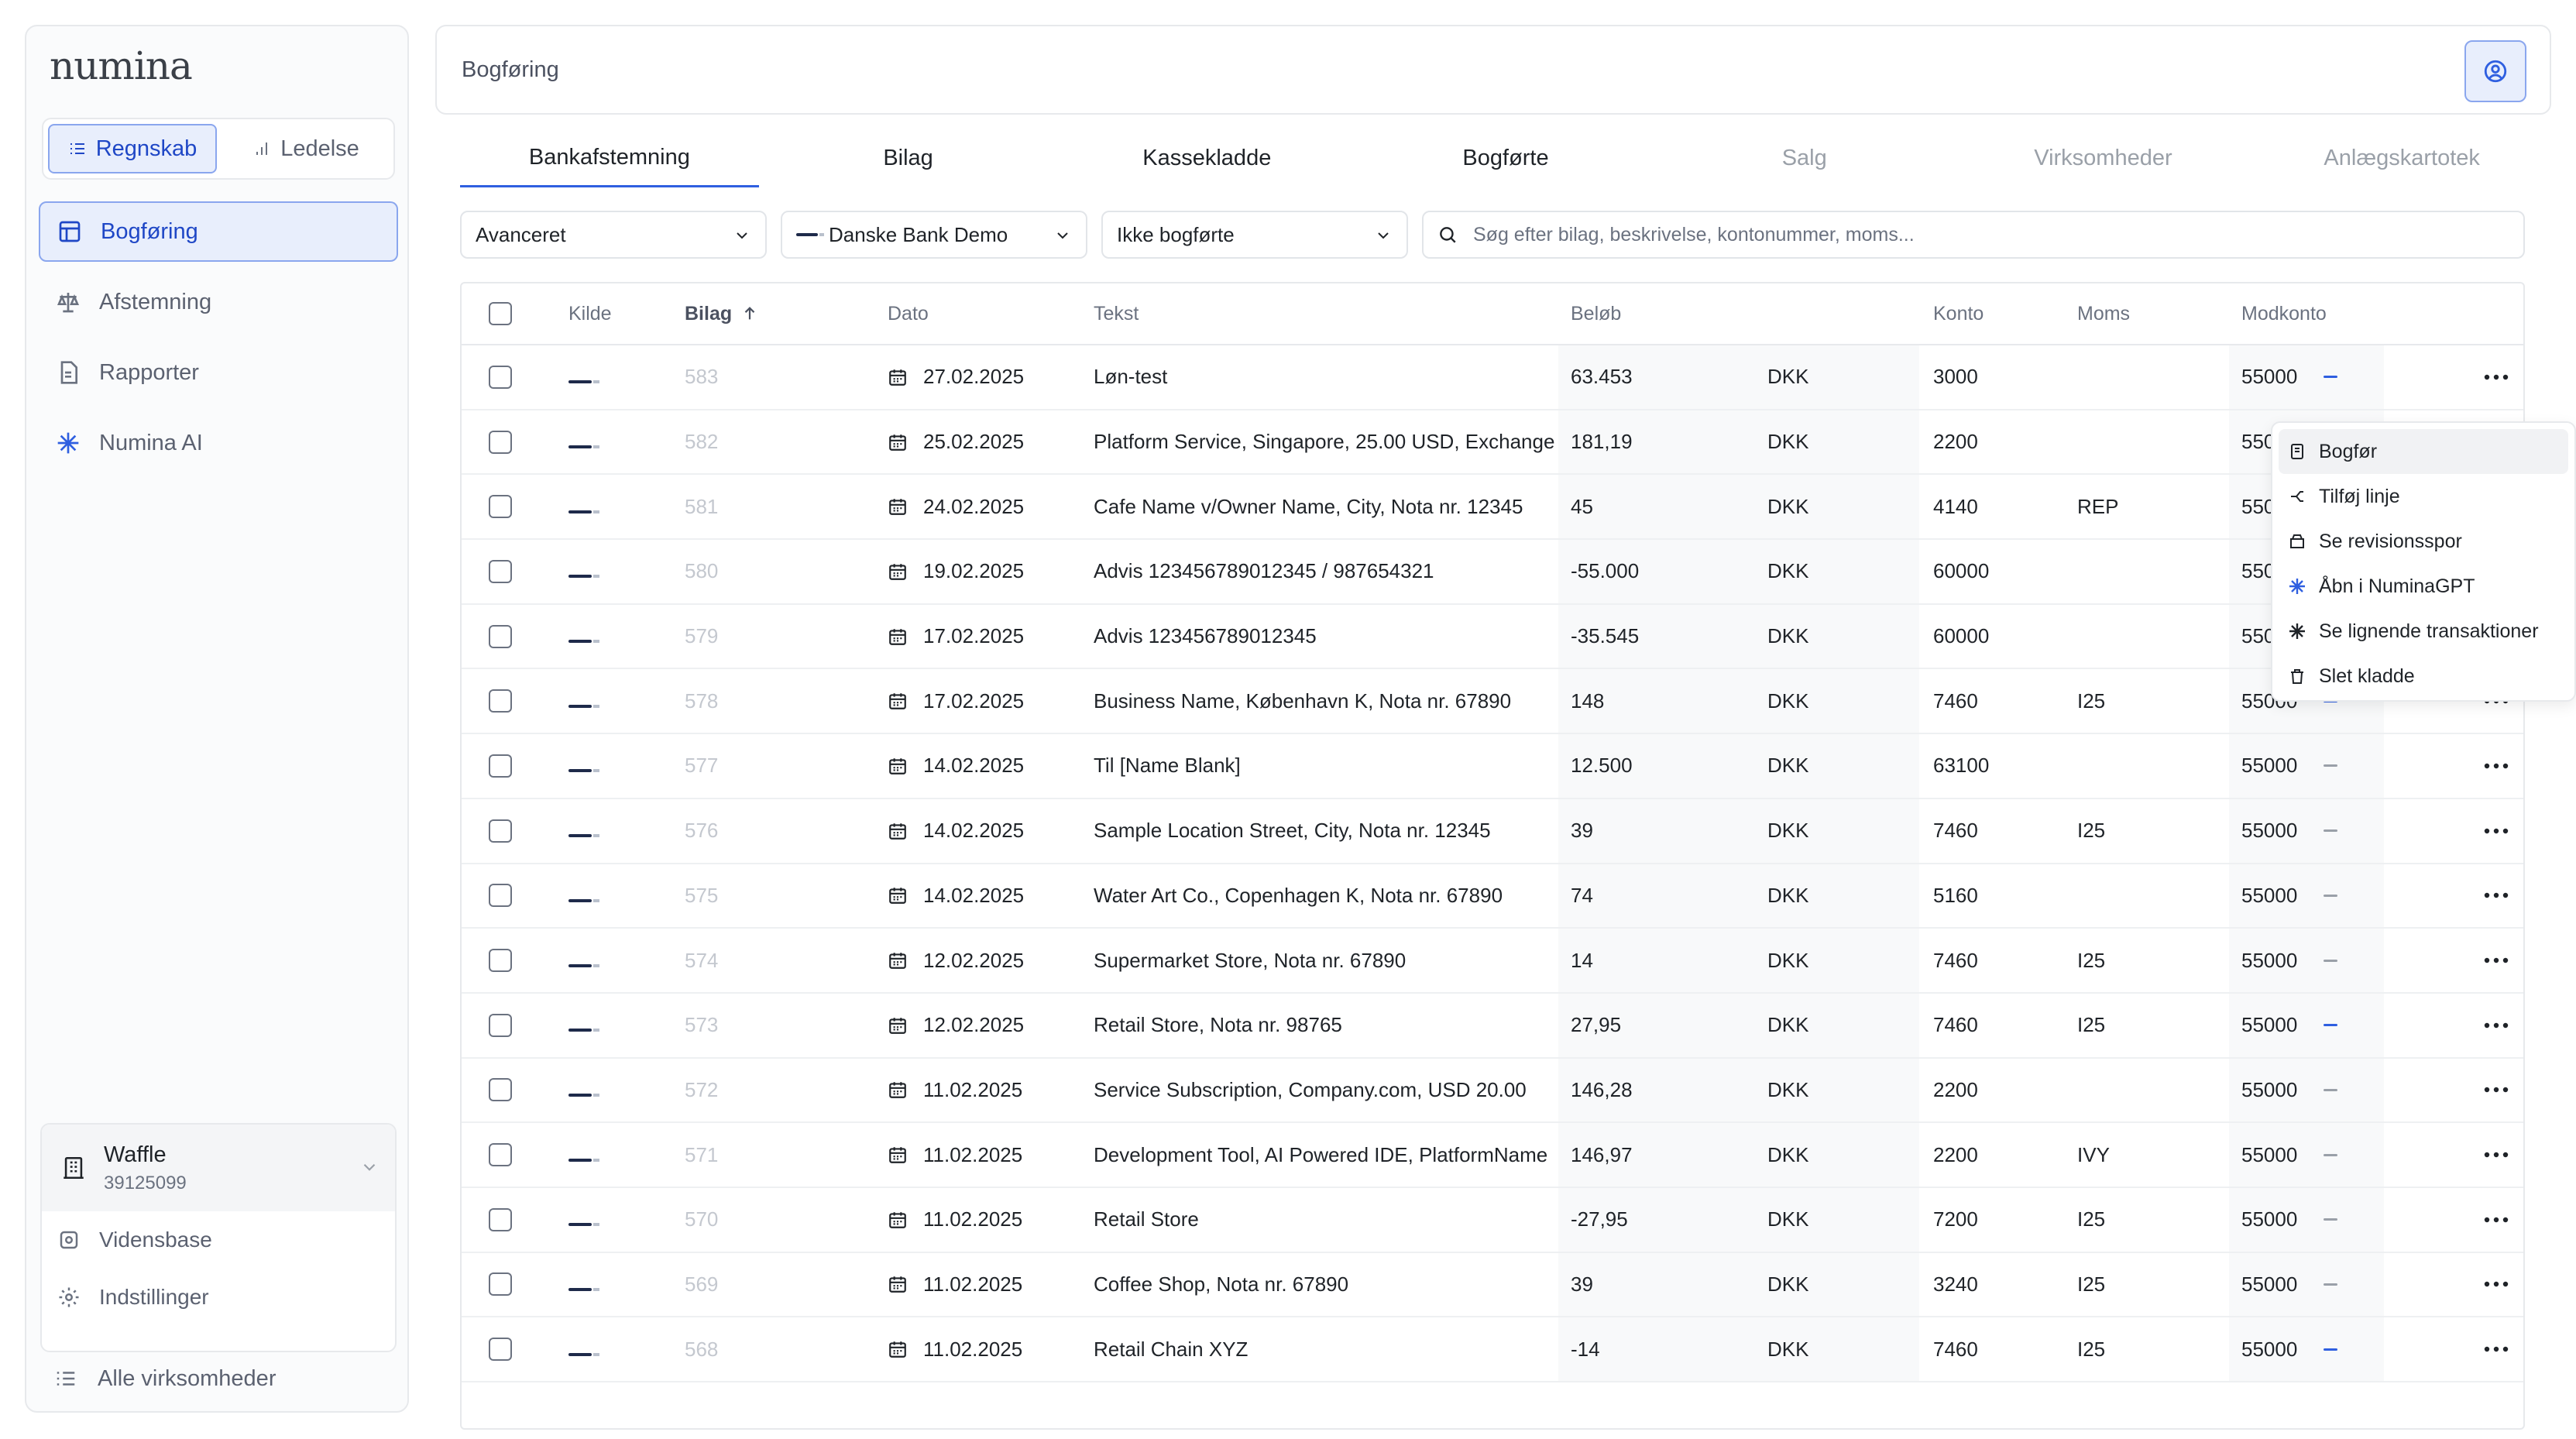 The width and height of the screenshot is (2576, 1439). I want to click on status-mark, so click(2331, 1089).